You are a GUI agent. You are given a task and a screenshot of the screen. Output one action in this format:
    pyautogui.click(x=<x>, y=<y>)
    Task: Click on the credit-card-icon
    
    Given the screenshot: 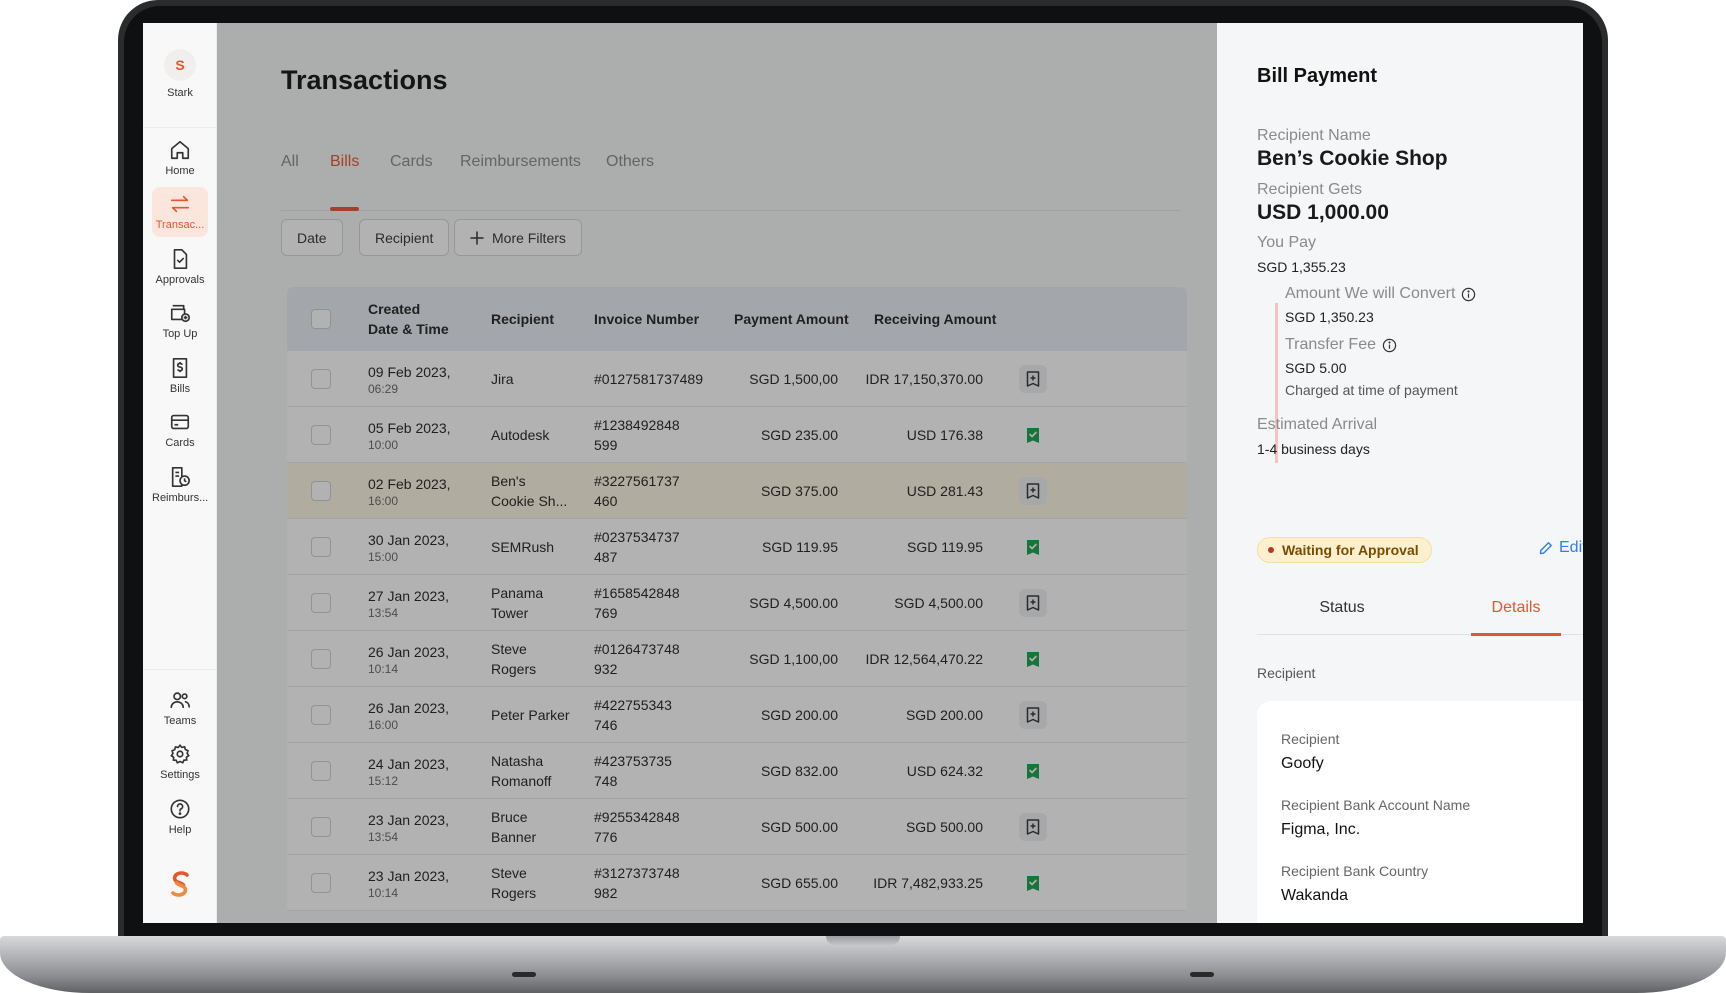 What is the action you would take?
    pyautogui.click(x=180, y=422)
    